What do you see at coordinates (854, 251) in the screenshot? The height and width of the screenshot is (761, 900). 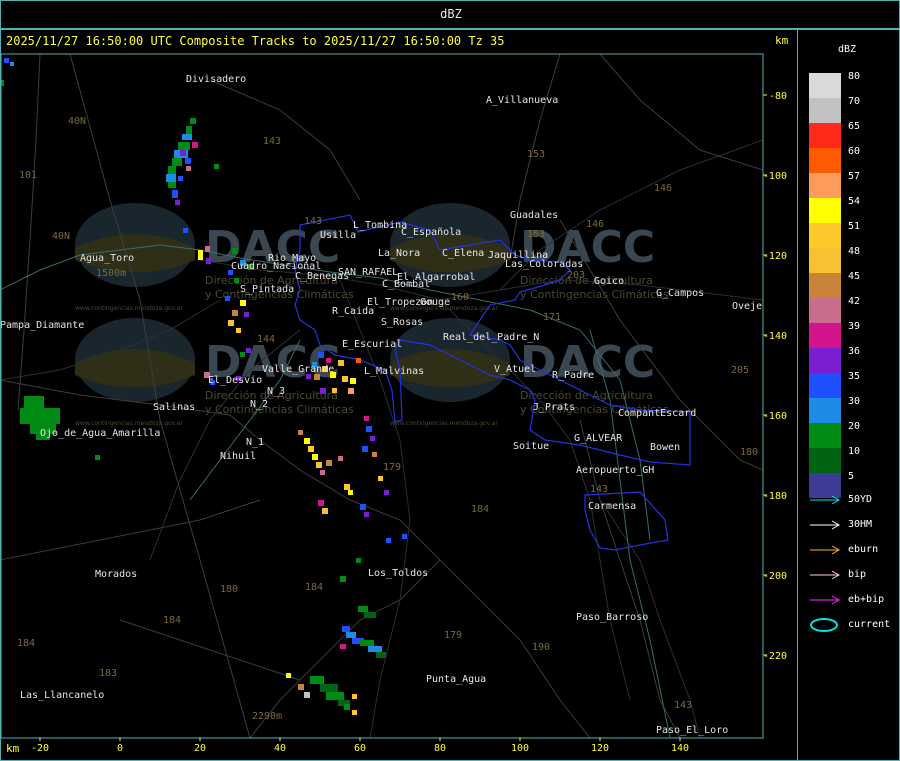 I see `legend-value: 48` at bounding box center [854, 251].